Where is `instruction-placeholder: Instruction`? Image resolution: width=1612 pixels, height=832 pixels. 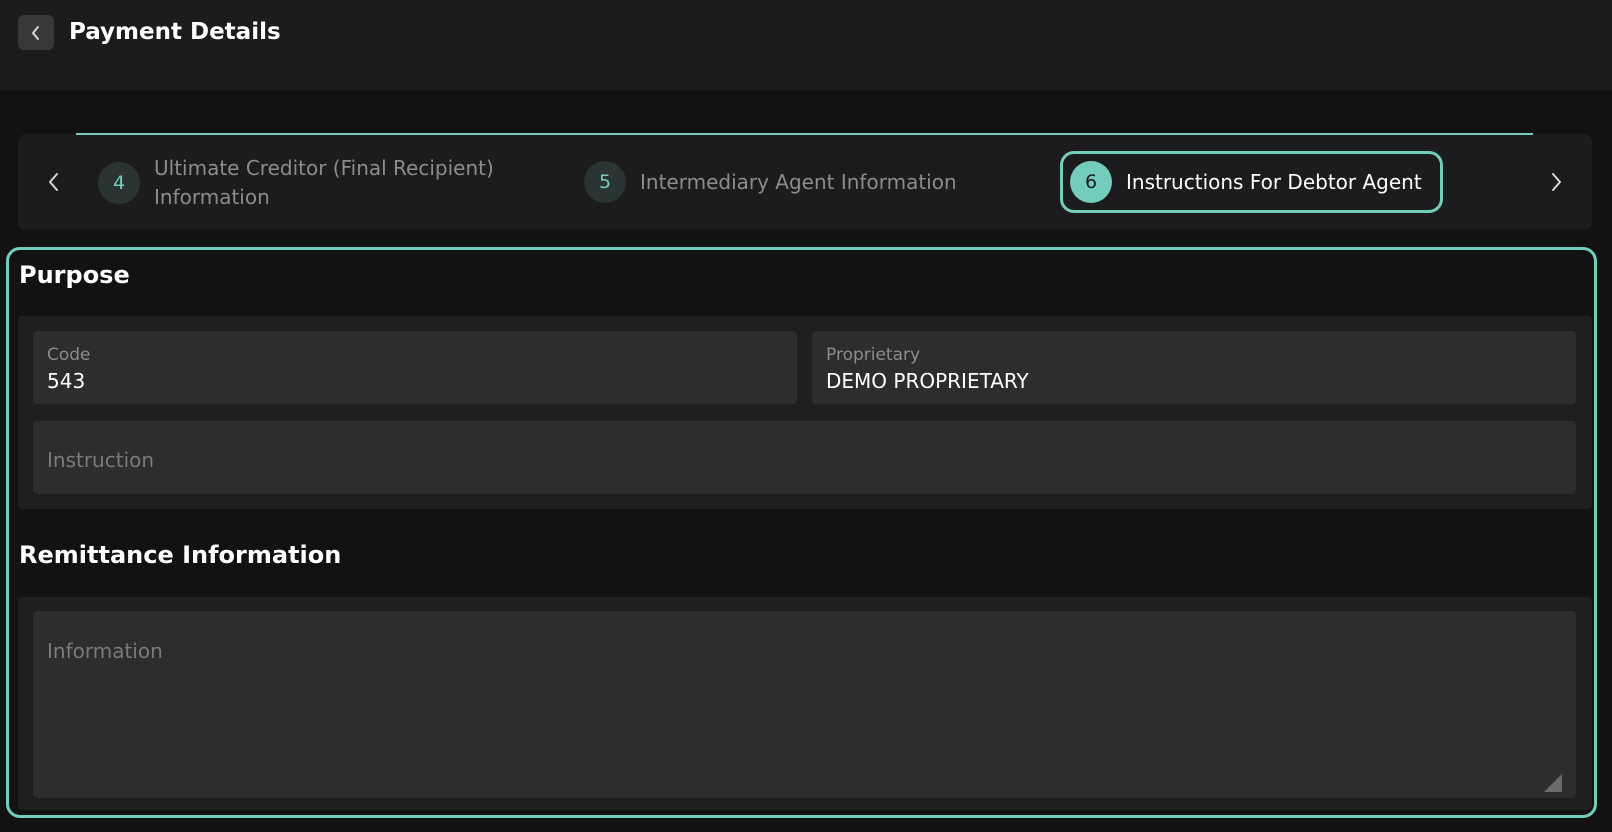 instruction-placeholder: Instruction is located at coordinates (101, 460).